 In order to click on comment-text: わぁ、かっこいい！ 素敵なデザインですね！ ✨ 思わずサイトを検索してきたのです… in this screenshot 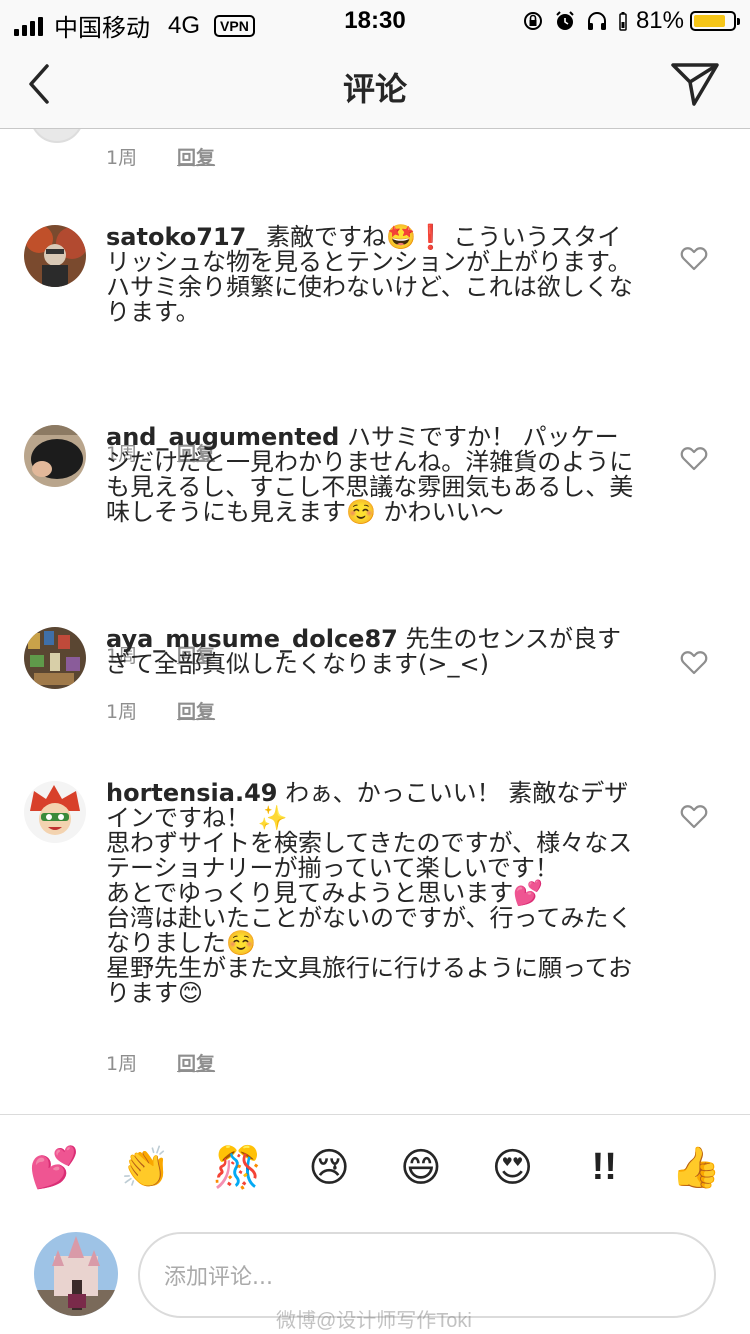, I will do `click(369, 893)`.